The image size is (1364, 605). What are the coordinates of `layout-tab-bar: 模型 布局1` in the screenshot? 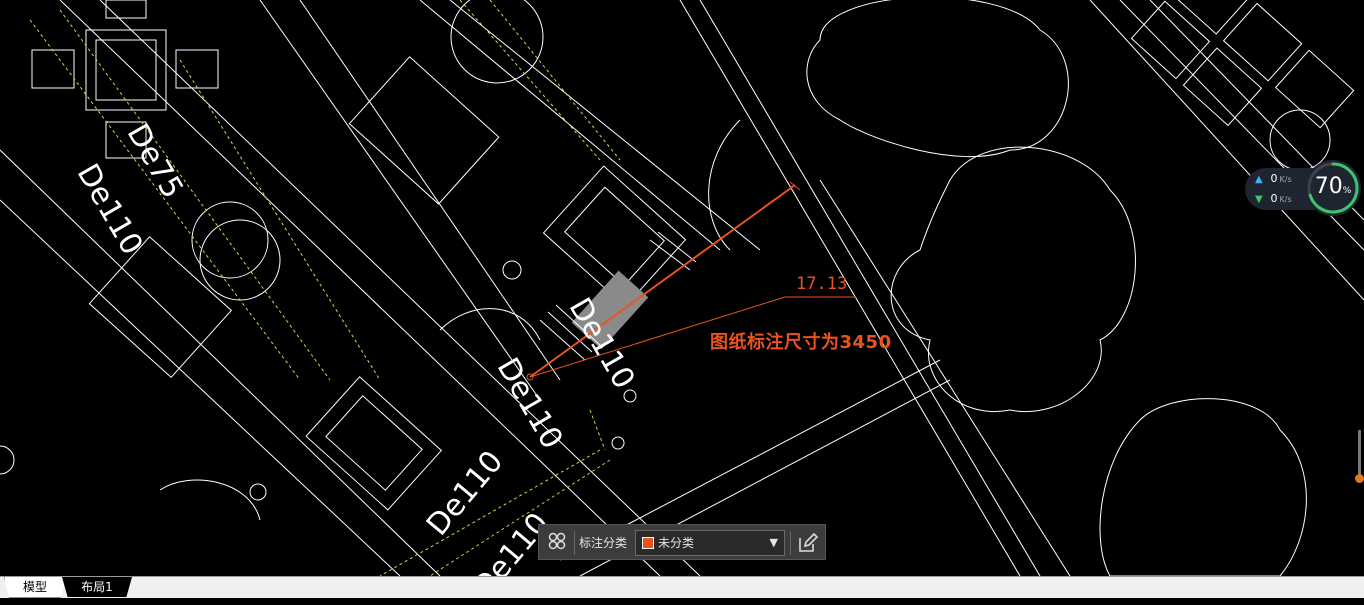 It's located at (682, 587).